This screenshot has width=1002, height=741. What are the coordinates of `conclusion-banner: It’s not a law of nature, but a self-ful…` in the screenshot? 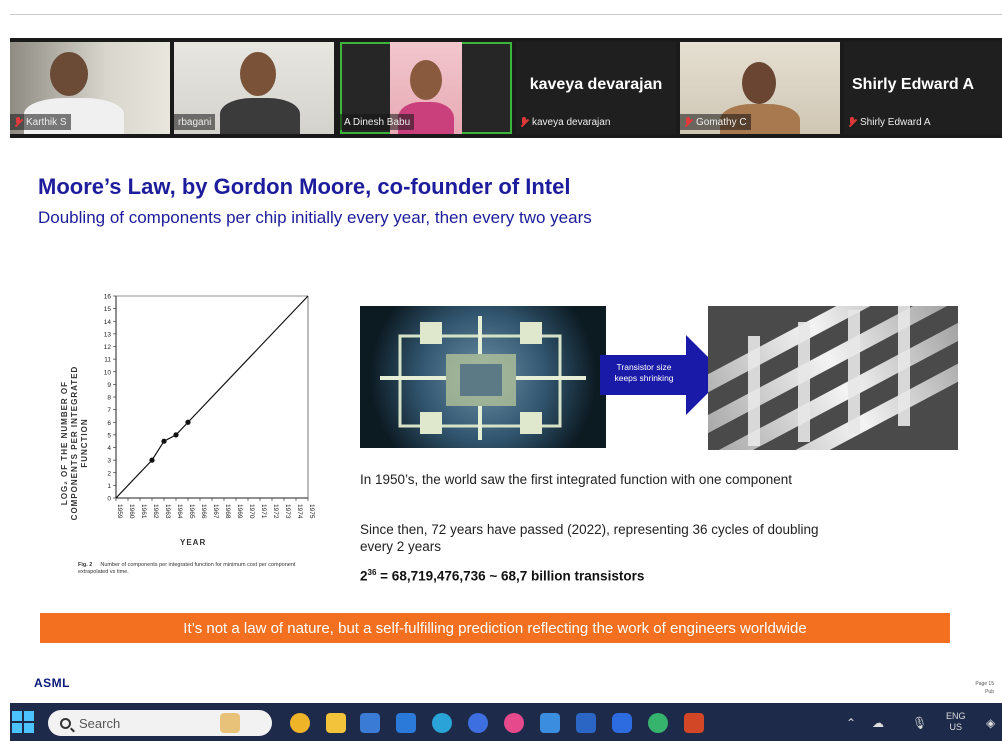 It's located at (495, 628).